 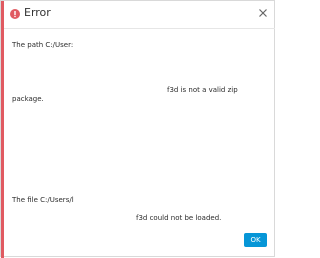 What do you see at coordinates (255, 240) in the screenshot?
I see `ok-button: OK` at bounding box center [255, 240].